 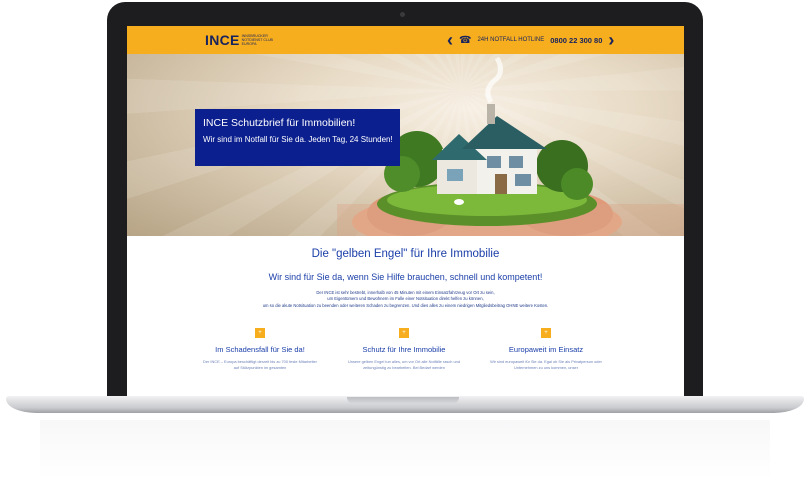 What do you see at coordinates (222, 40) in the screenshot?
I see `logo-text: INCE` at bounding box center [222, 40].